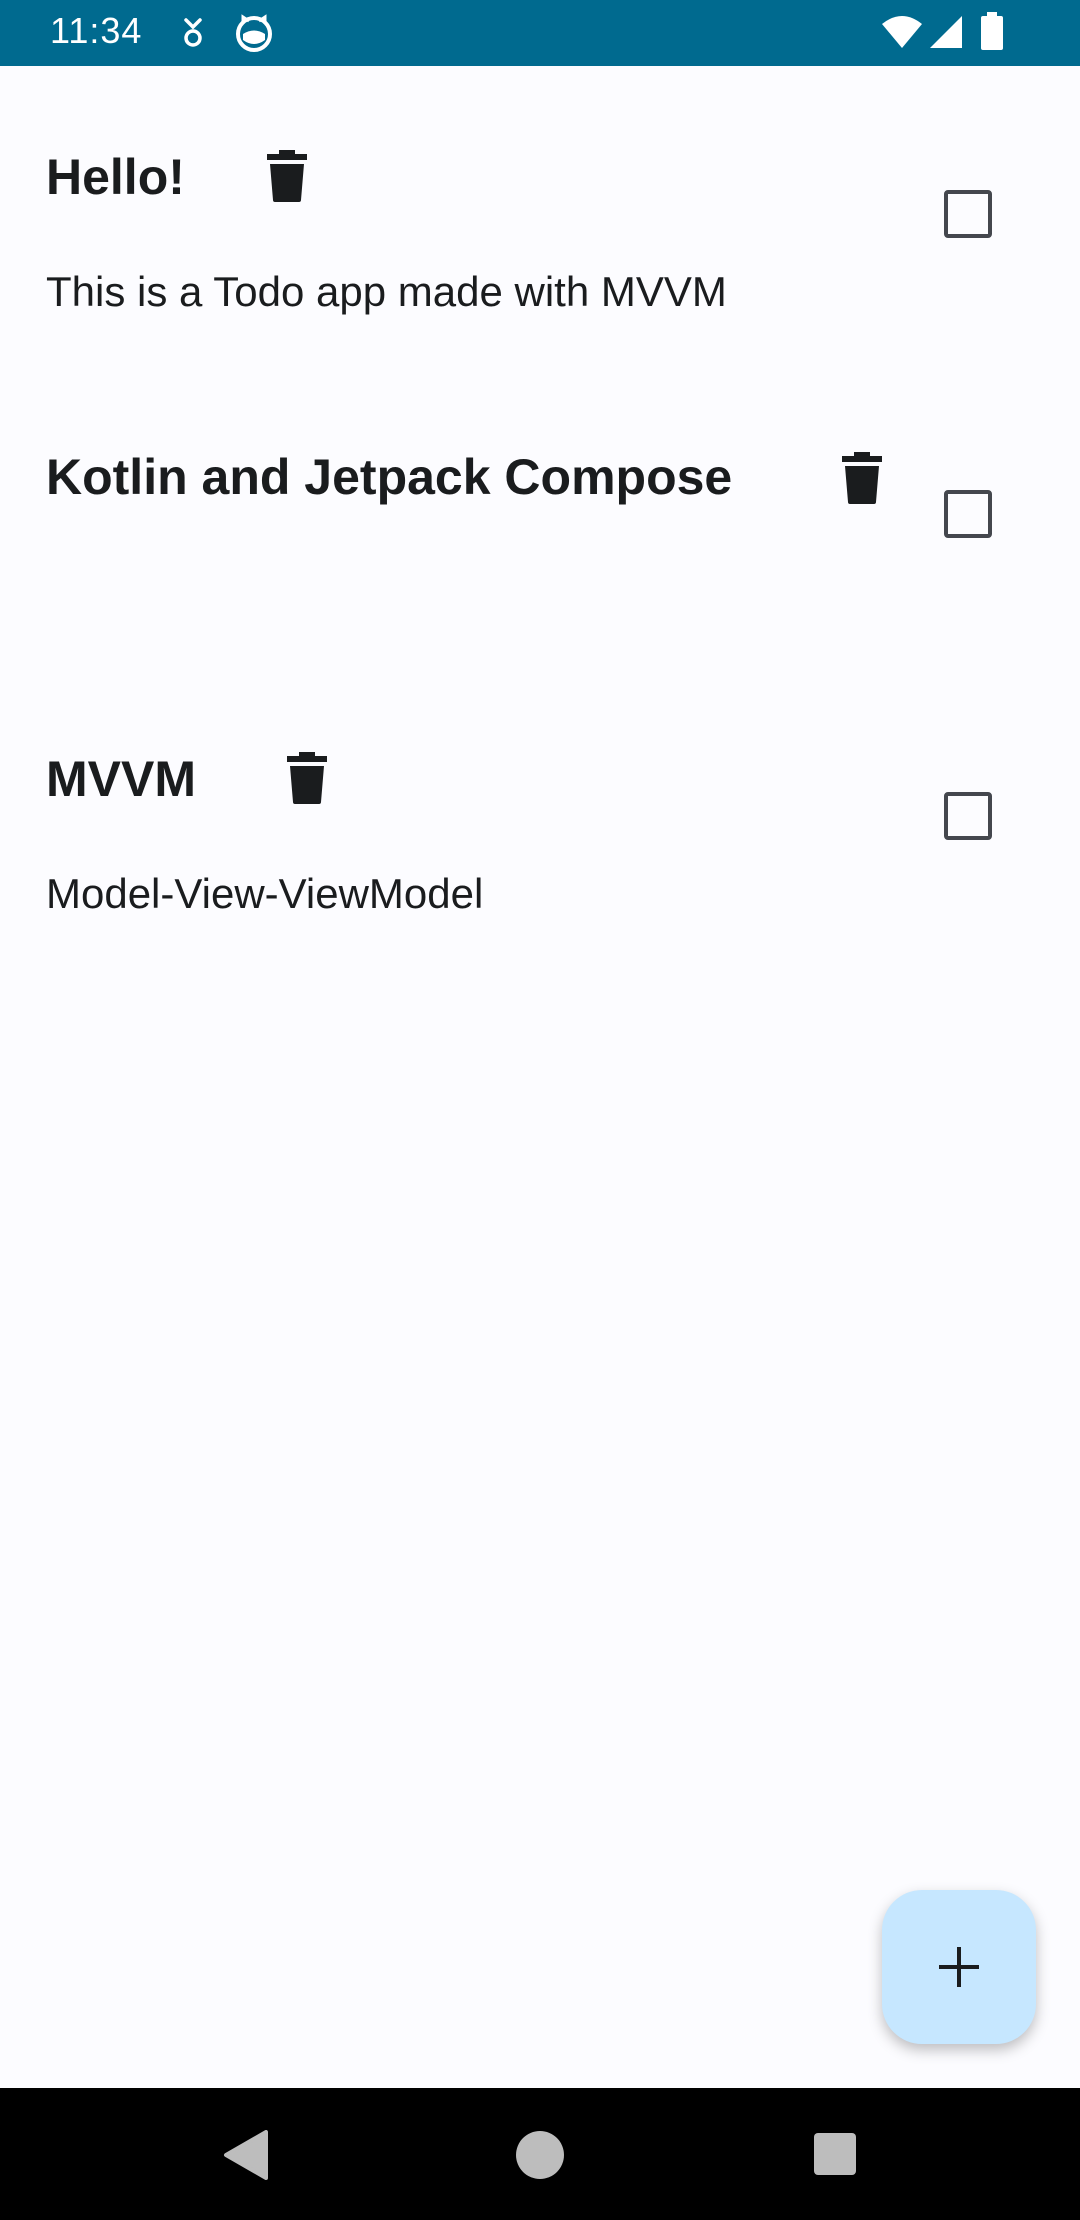 Image resolution: width=1080 pixels, height=2220 pixels. What do you see at coordinates (946, 32) in the screenshot?
I see `signal-icon` at bounding box center [946, 32].